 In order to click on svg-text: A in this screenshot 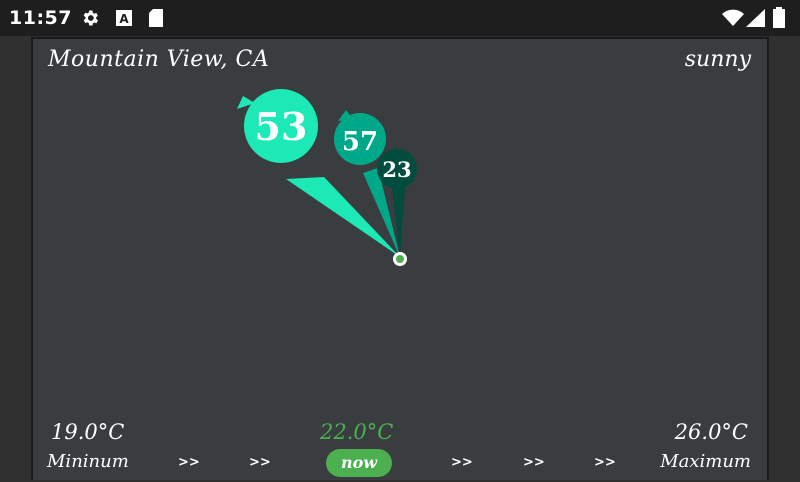, I will do `click(124, 19)`.